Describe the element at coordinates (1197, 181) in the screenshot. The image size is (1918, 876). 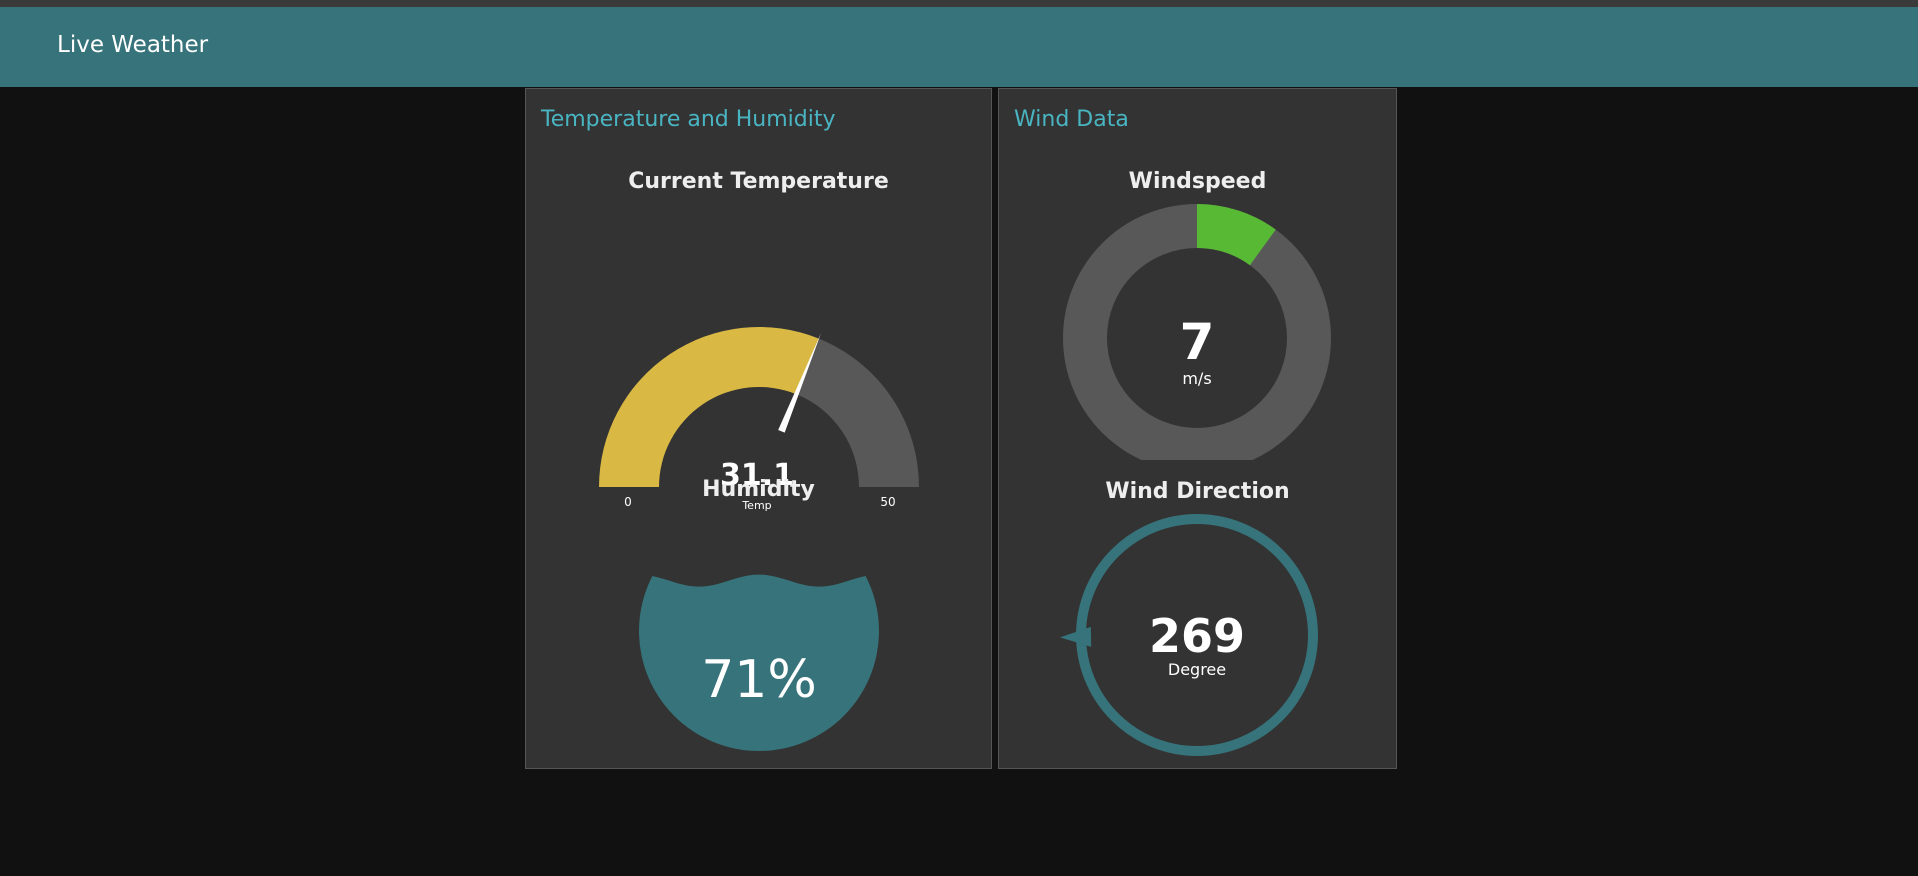
I see `windspeed-label: Windspeed` at that location.